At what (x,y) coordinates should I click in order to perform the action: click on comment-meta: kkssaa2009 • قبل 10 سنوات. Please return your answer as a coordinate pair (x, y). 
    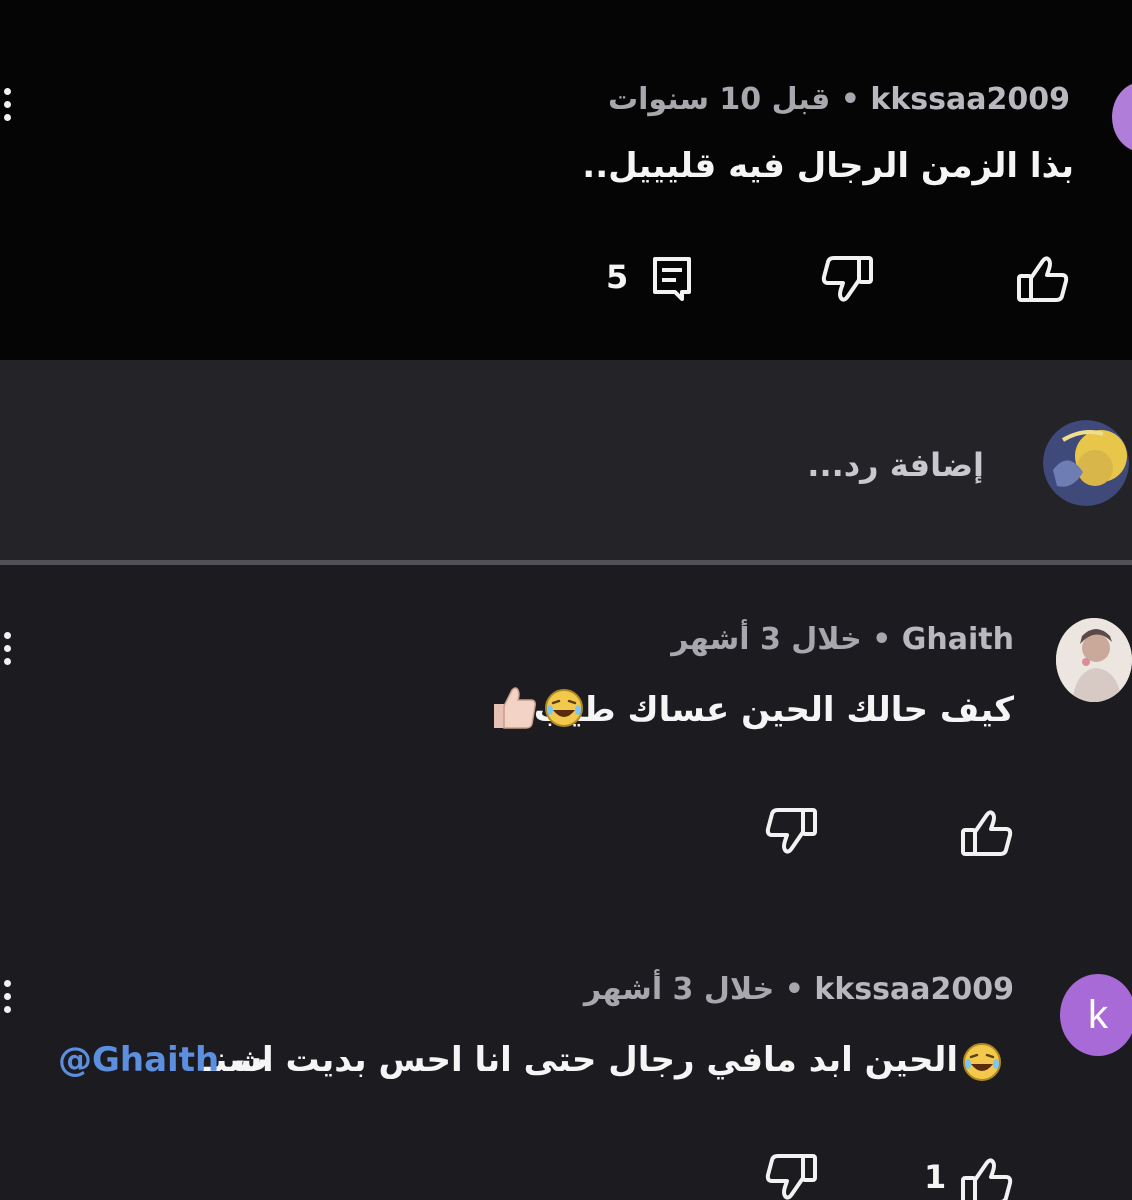
    Looking at the image, I should click on (839, 99).